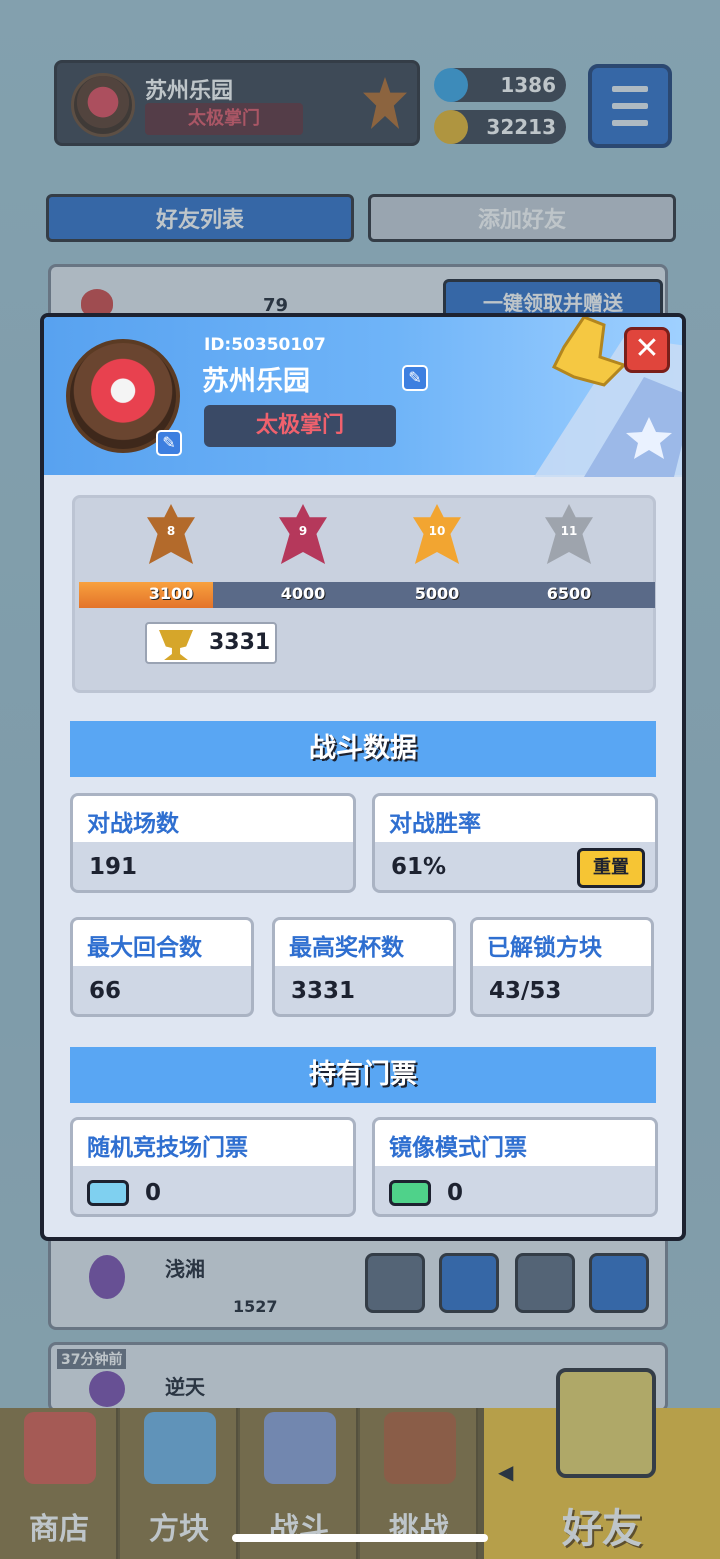 The height and width of the screenshot is (1559, 720). What do you see at coordinates (363, 397) in the screenshot?
I see `modal-header: ✎ ID:50350107 苏州乐园 ✎ 太极掌门 ✕` at bounding box center [363, 397].